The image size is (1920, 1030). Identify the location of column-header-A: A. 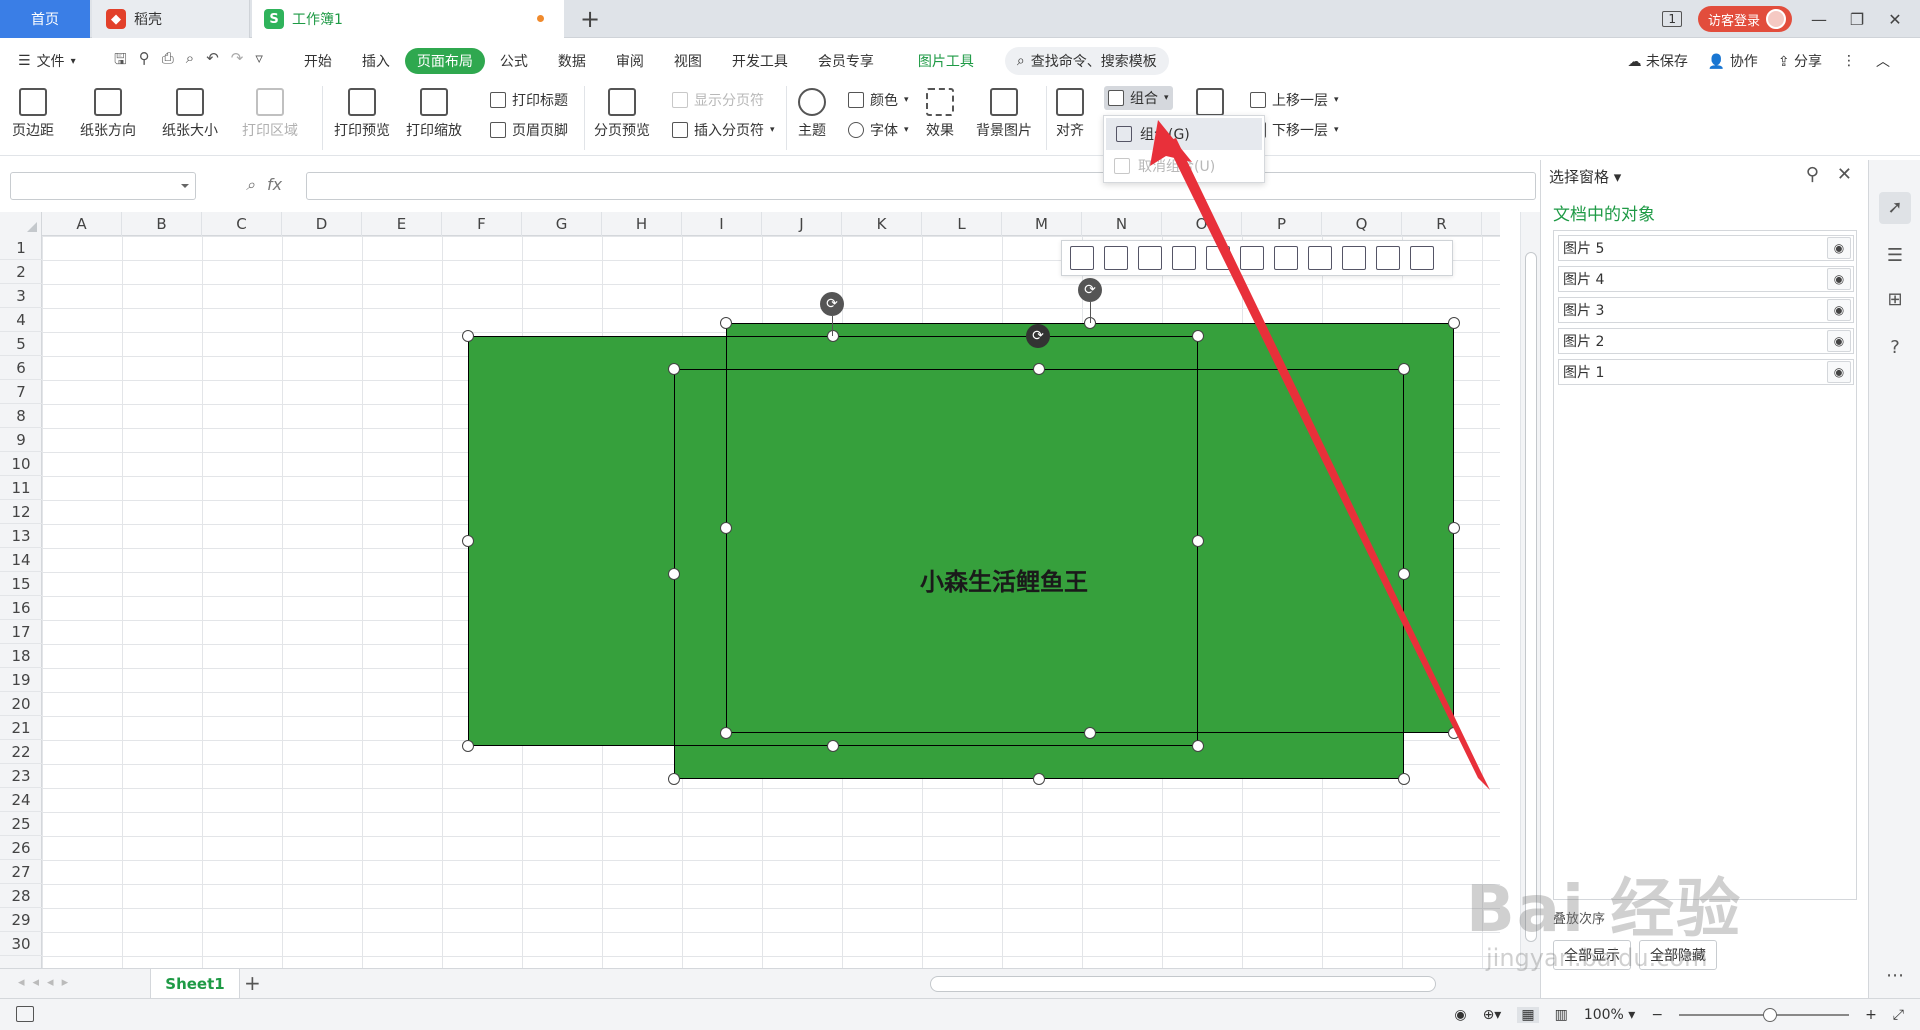
(82, 224).